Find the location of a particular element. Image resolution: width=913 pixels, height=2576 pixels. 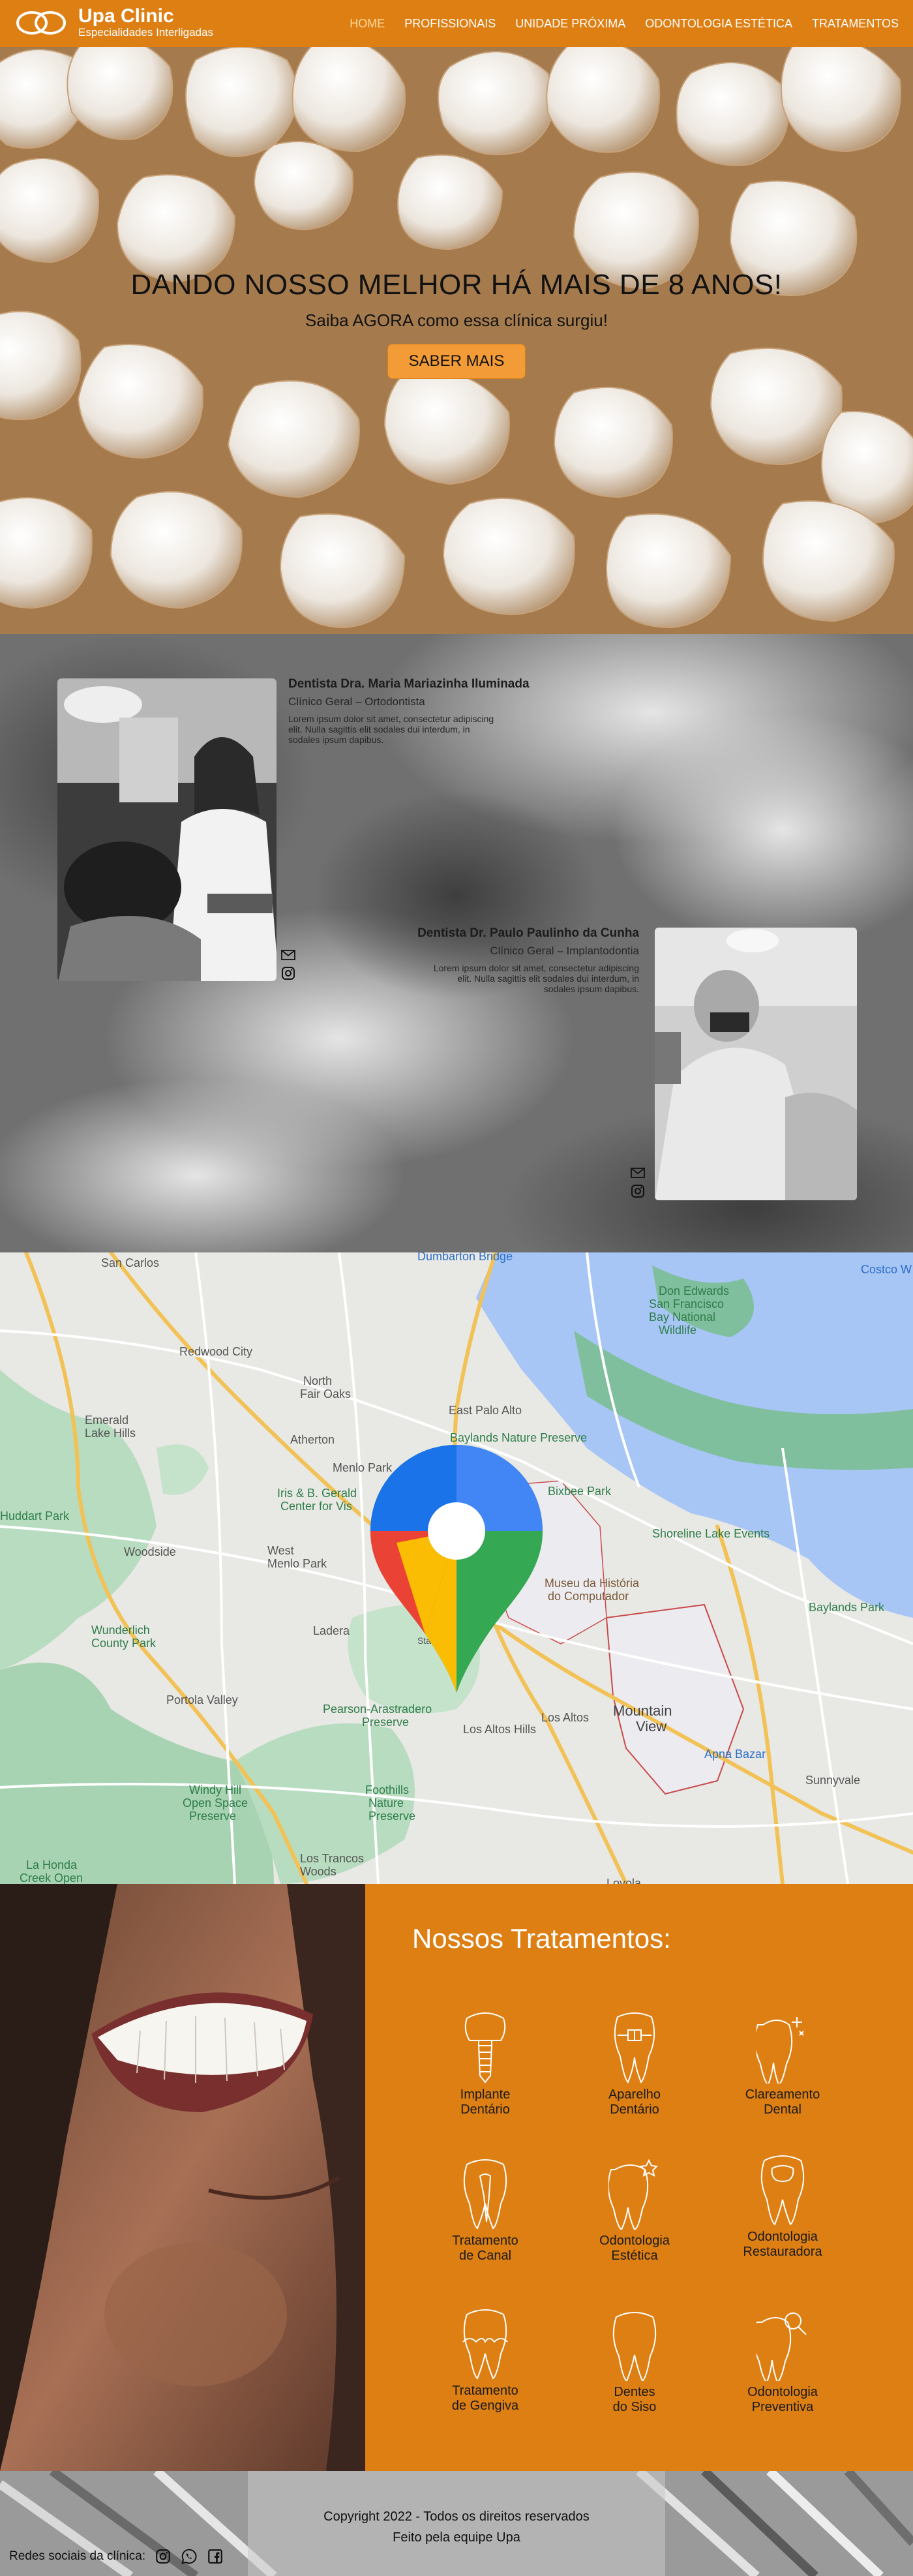

pro-2-role: Clínico Geral – Implantodontia is located at coordinates (564, 951).